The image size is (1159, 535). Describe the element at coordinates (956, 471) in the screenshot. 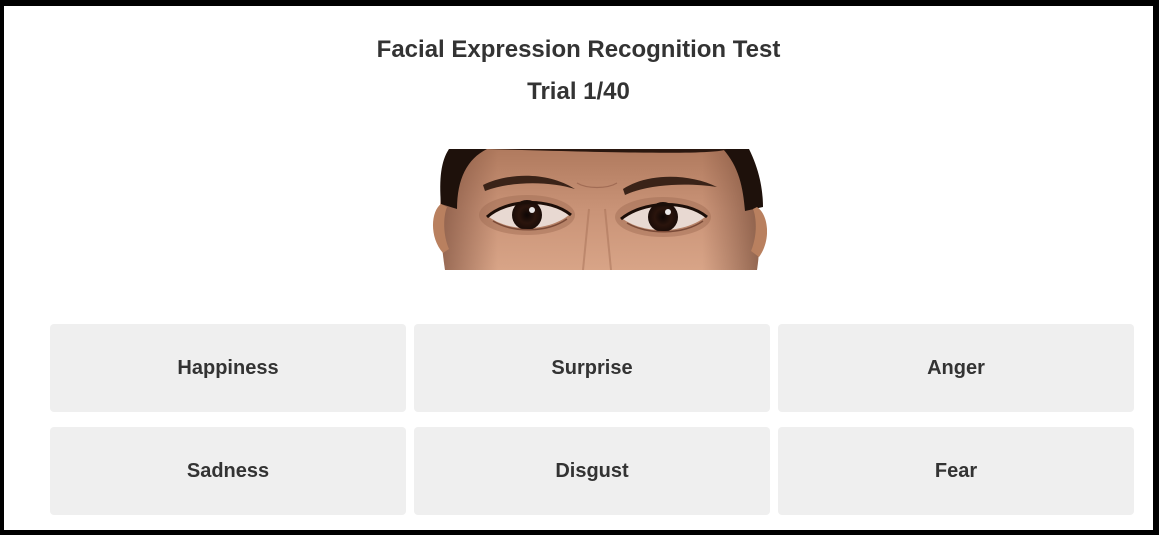

I see `choice-fear-button: Fear` at that location.